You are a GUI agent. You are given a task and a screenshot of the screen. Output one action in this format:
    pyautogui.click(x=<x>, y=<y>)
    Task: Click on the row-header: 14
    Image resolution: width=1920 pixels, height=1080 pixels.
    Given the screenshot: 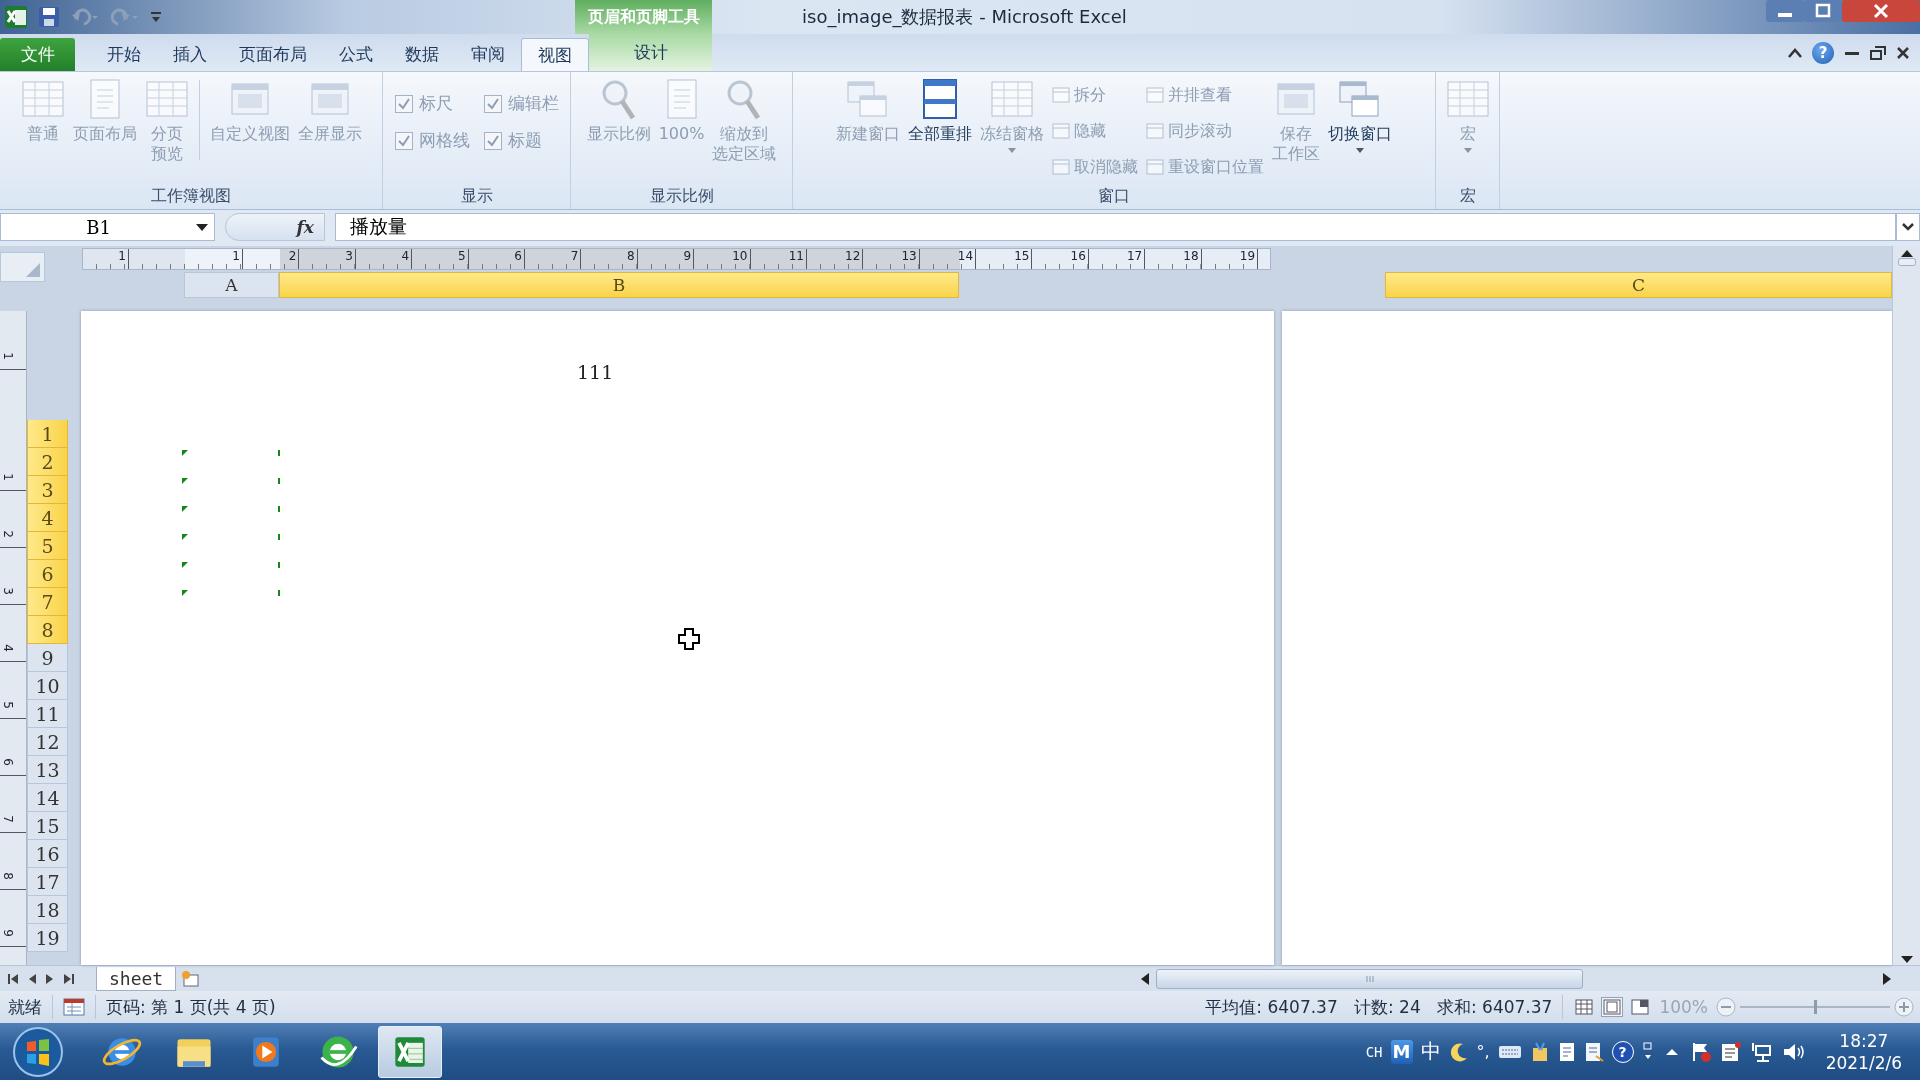 What is the action you would take?
    pyautogui.click(x=47, y=798)
    